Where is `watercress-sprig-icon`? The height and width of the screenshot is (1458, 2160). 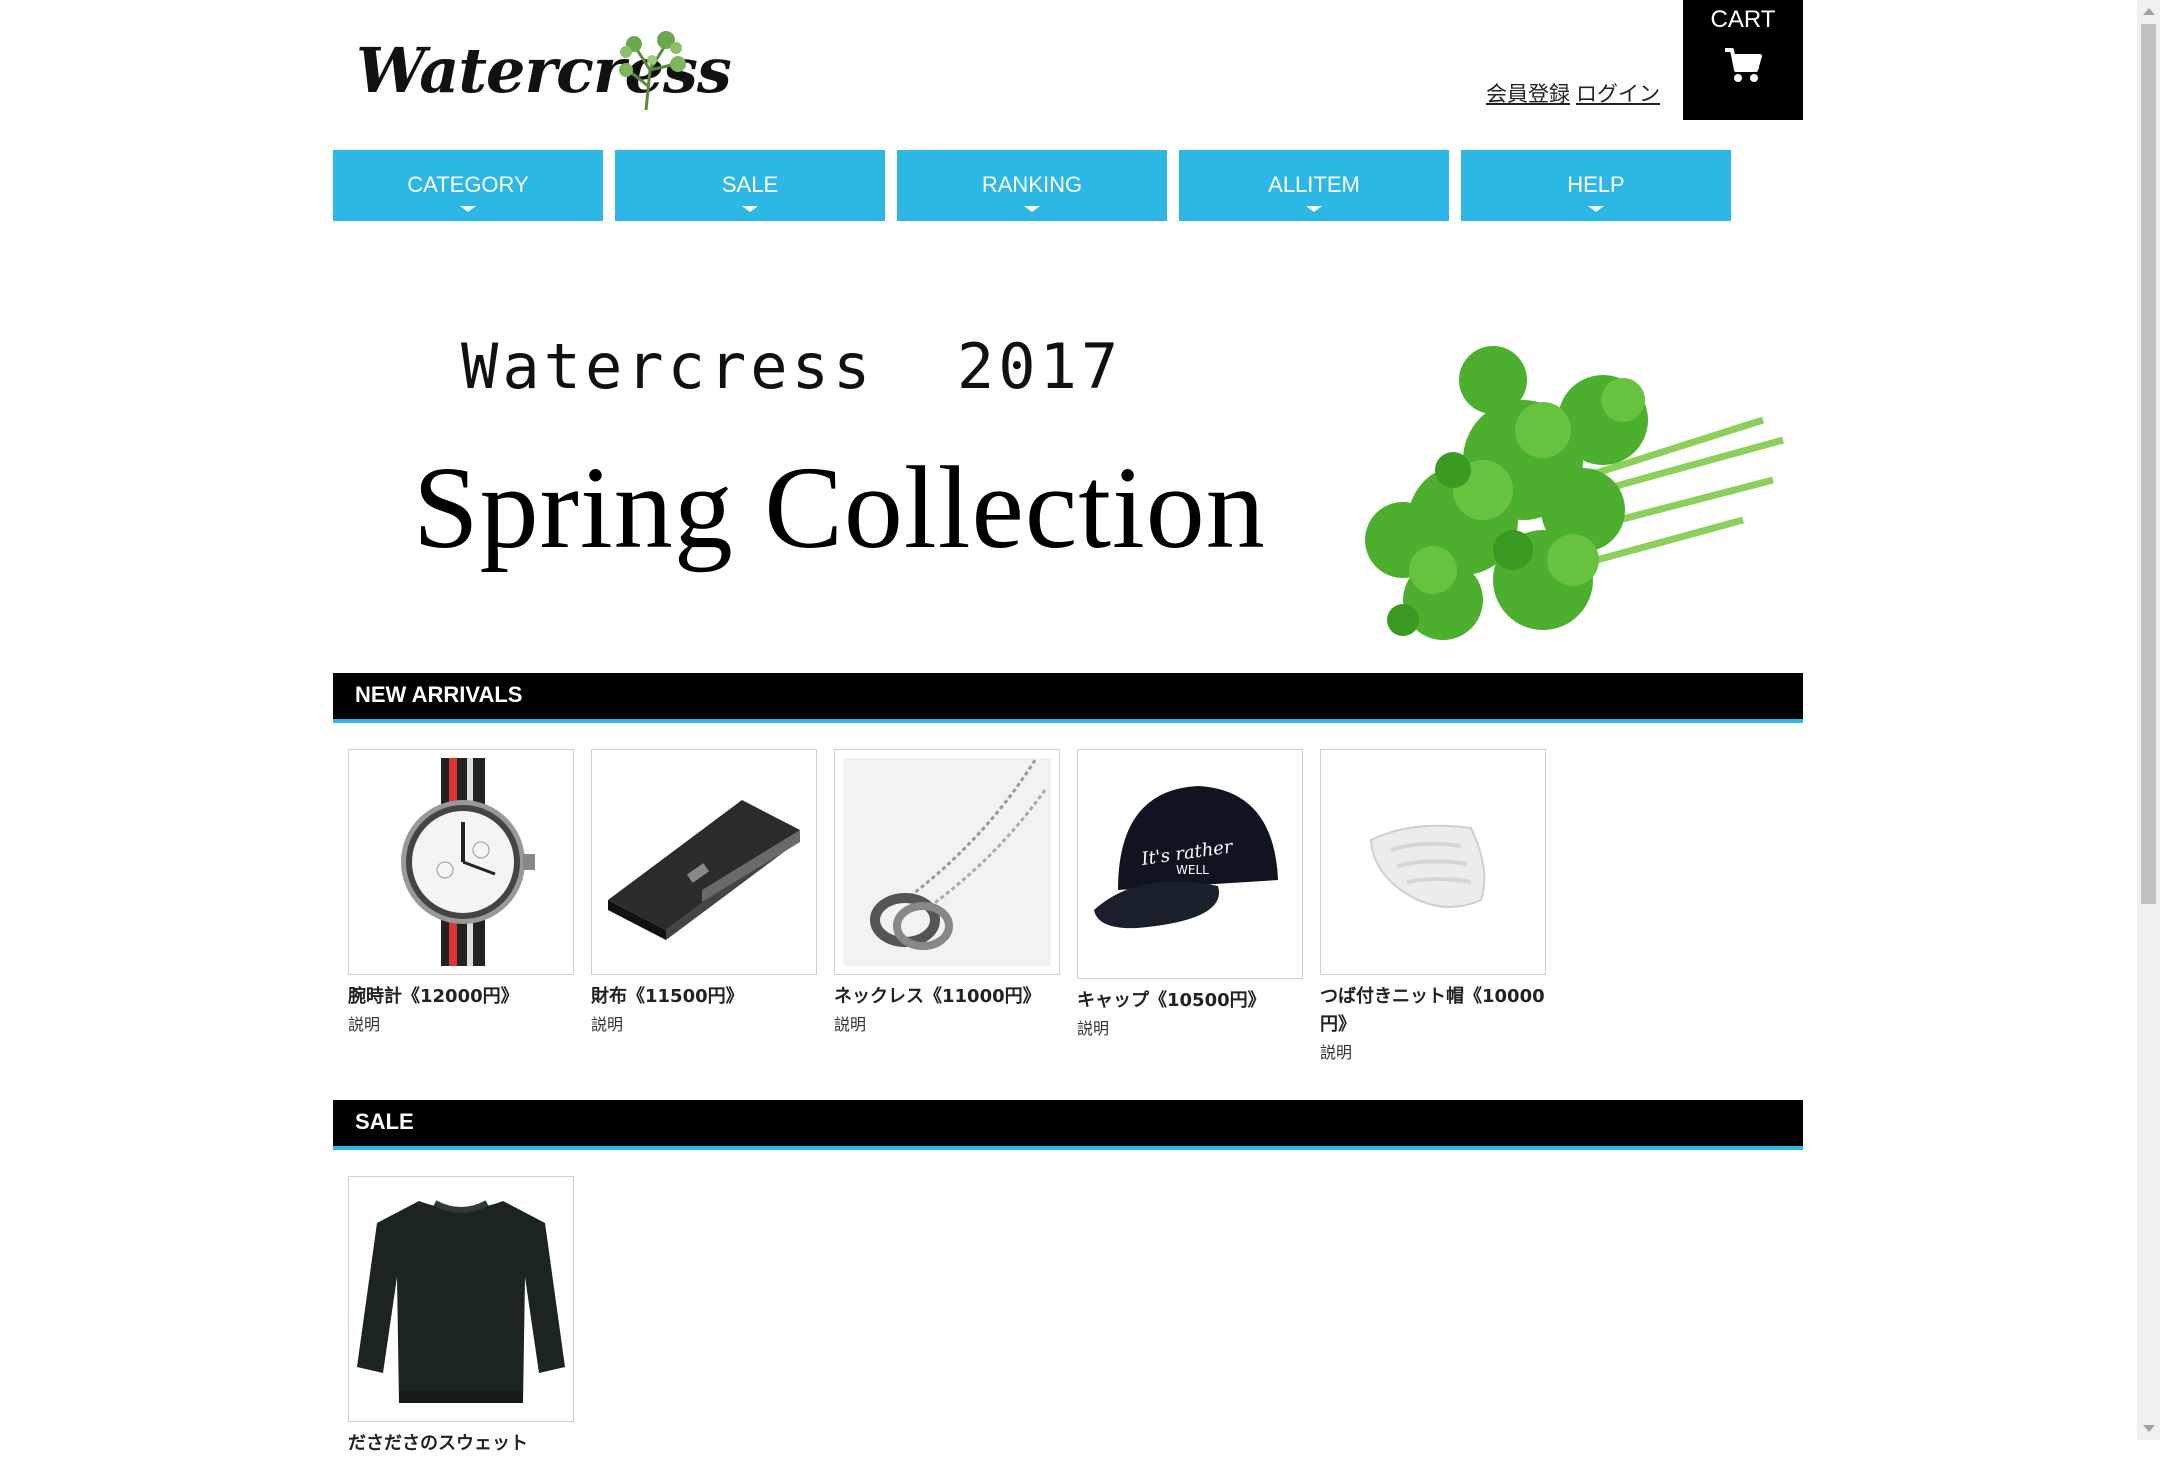
watercress-sprig-icon is located at coordinates (652, 71).